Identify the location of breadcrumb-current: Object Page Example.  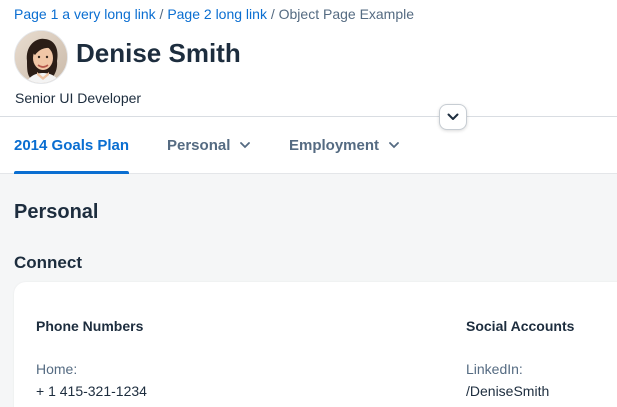
(346, 14).